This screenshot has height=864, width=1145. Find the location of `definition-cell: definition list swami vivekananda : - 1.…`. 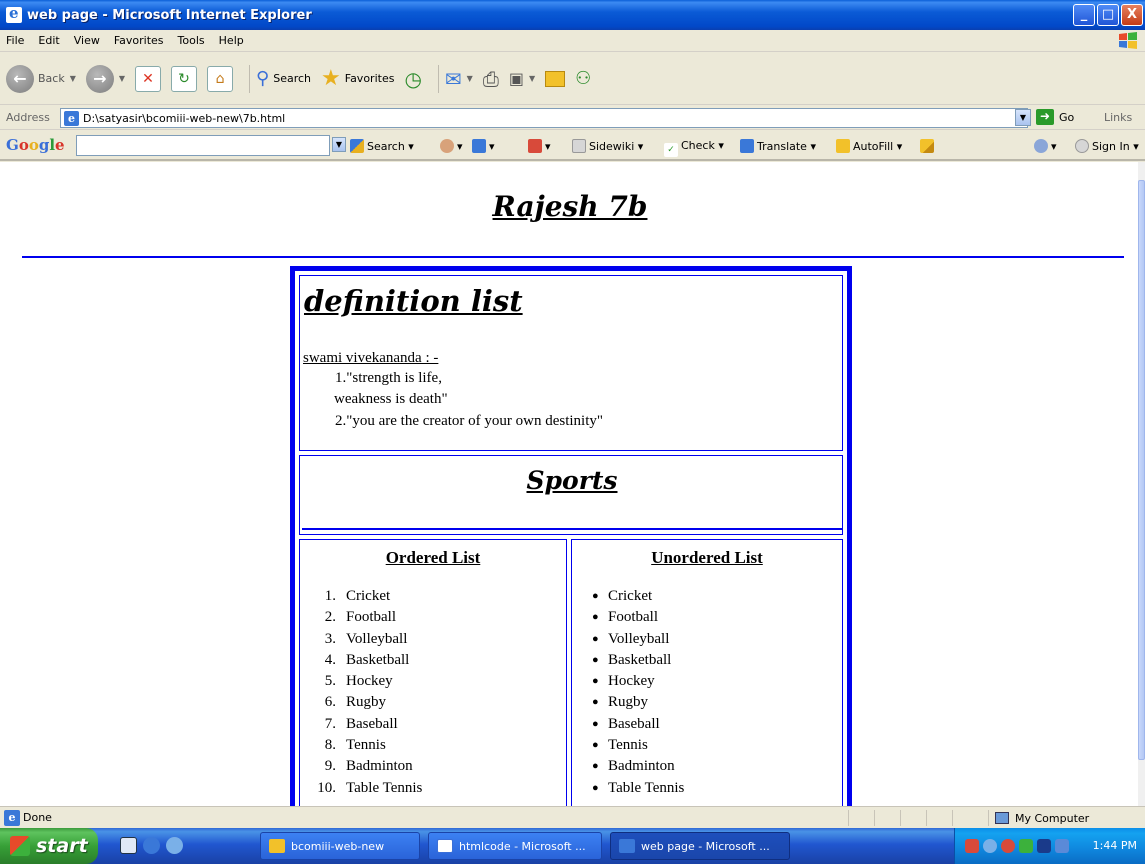

definition-cell: definition list swami vivekananda : - 1.… is located at coordinates (571, 363).